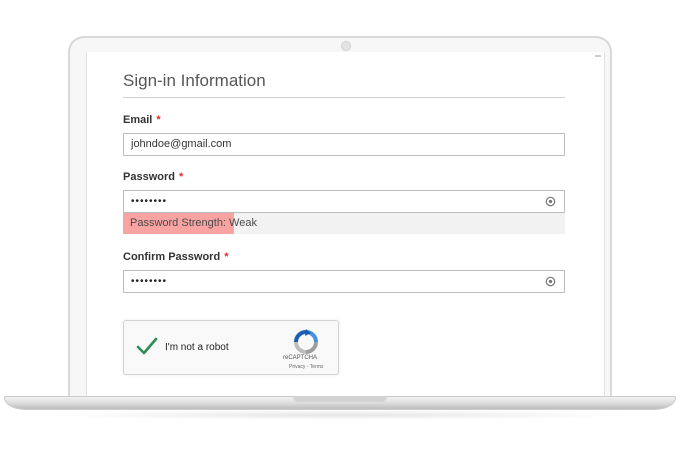 This screenshot has height=450, width=680. I want to click on password-strength-meter: Password Strength: Weak, so click(344, 223).